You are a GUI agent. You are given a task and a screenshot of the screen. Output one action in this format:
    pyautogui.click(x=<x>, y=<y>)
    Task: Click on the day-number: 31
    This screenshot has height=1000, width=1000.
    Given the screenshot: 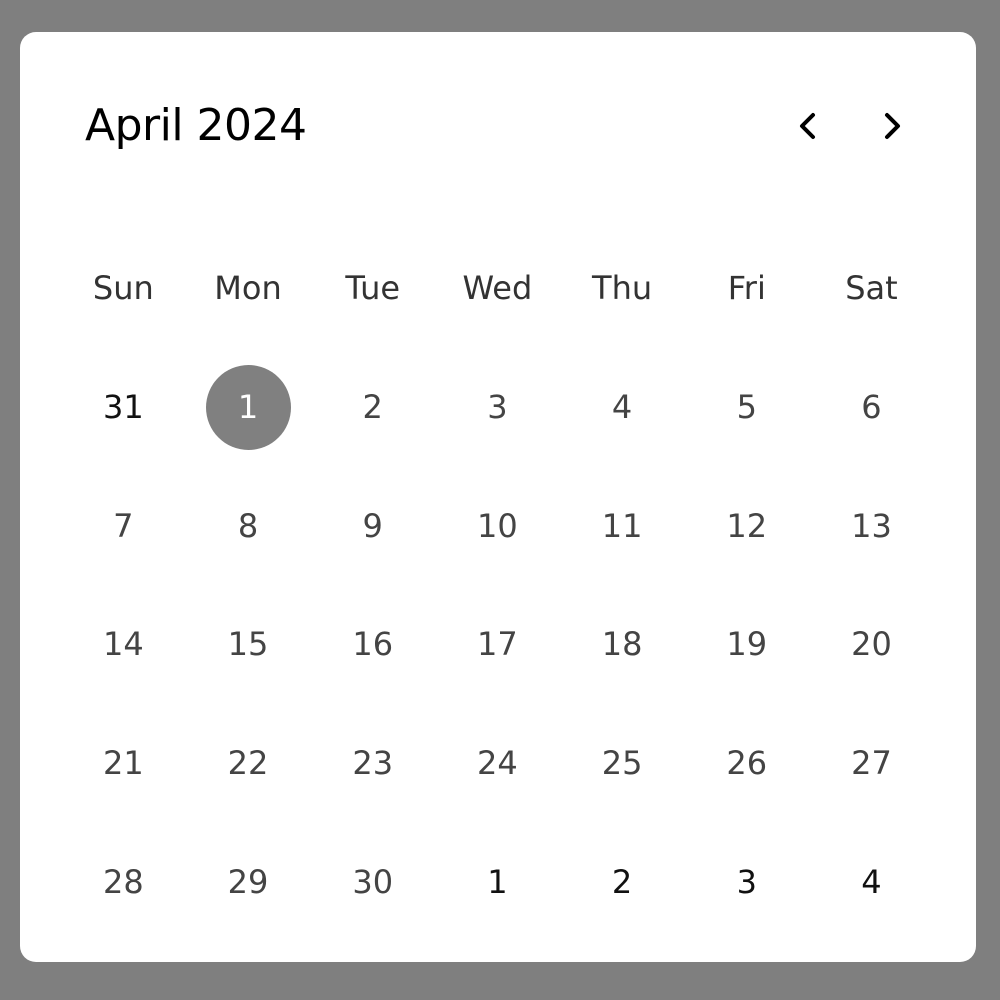 What is the action you would take?
    pyautogui.click(x=123, y=407)
    